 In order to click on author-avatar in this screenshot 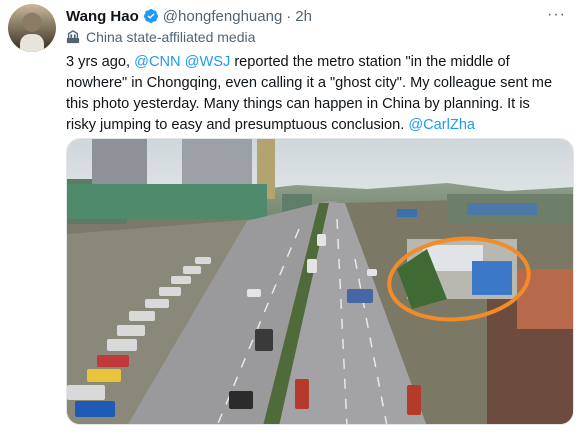, I will do `click(32, 28)`.